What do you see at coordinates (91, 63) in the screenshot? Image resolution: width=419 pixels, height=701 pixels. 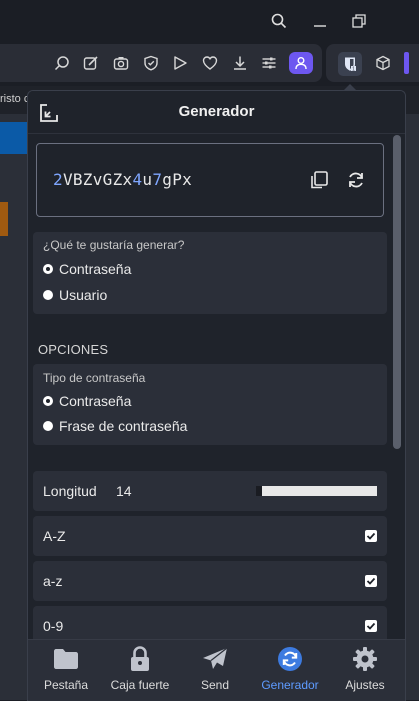 I see `edit-icon` at bounding box center [91, 63].